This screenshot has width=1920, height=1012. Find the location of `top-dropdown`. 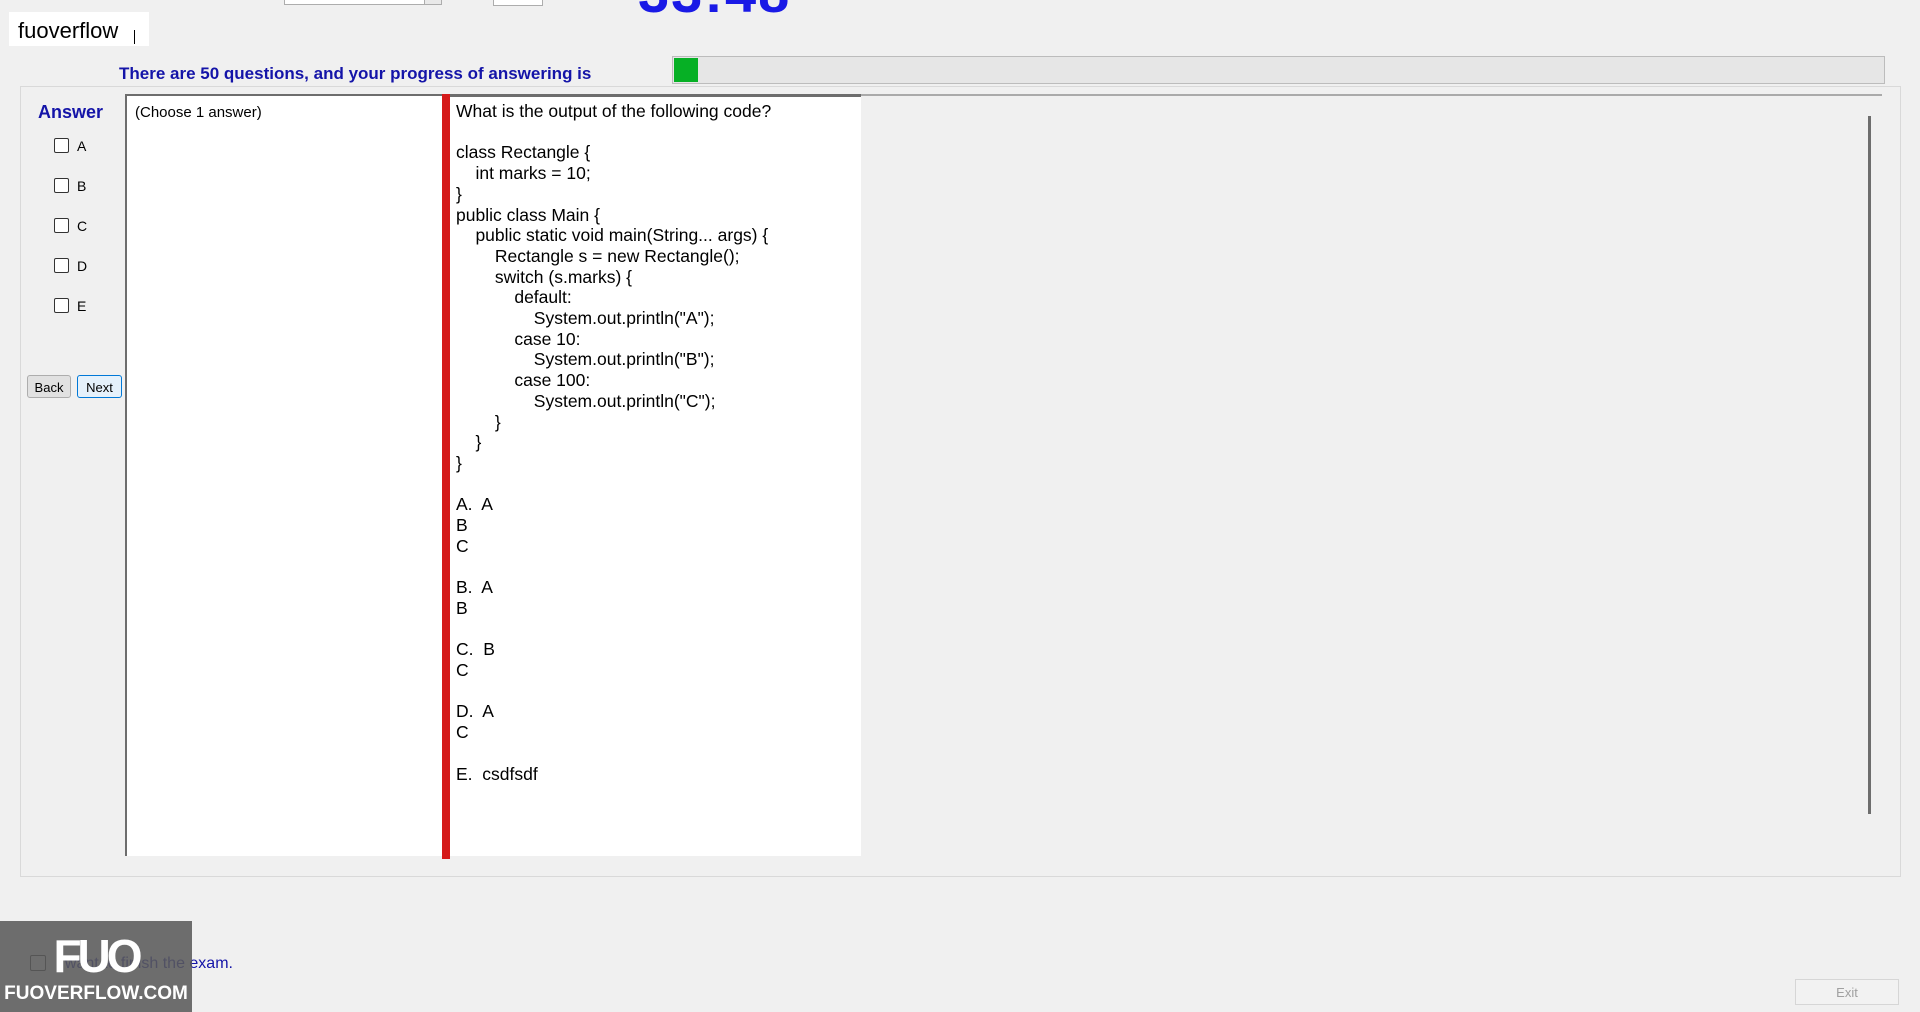

top-dropdown is located at coordinates (363, 2).